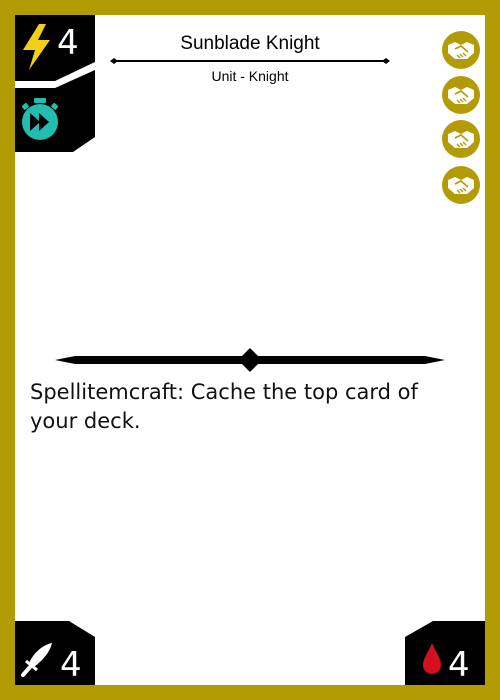  What do you see at coordinates (250, 76) in the screenshot?
I see `card-type-line: Unit - Knight` at bounding box center [250, 76].